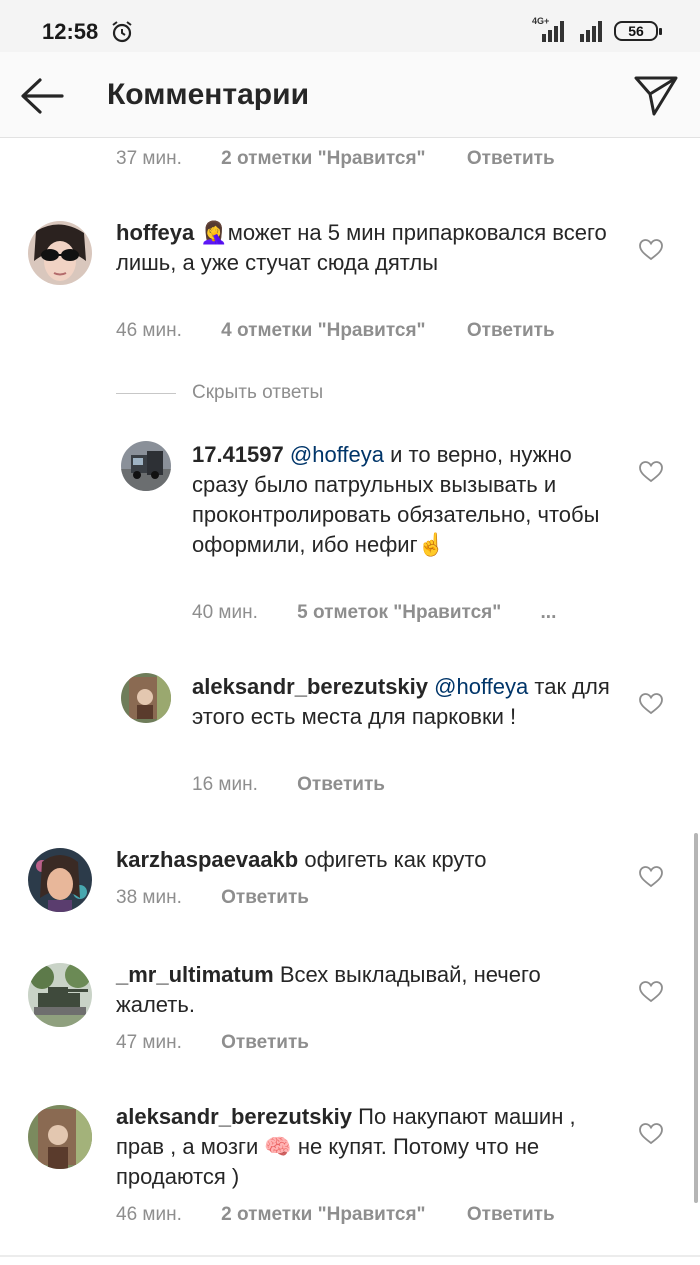  I want to click on reply-username: 17.41597, so click(238, 454).